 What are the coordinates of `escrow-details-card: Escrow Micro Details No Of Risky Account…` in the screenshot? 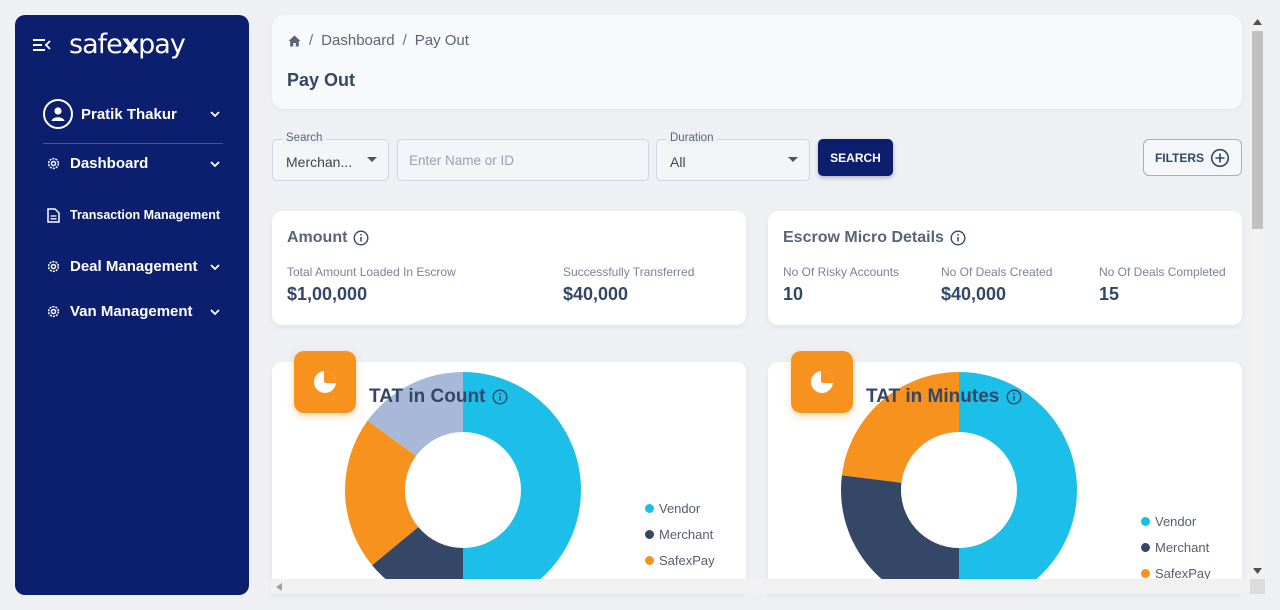 It's located at (1005, 268).